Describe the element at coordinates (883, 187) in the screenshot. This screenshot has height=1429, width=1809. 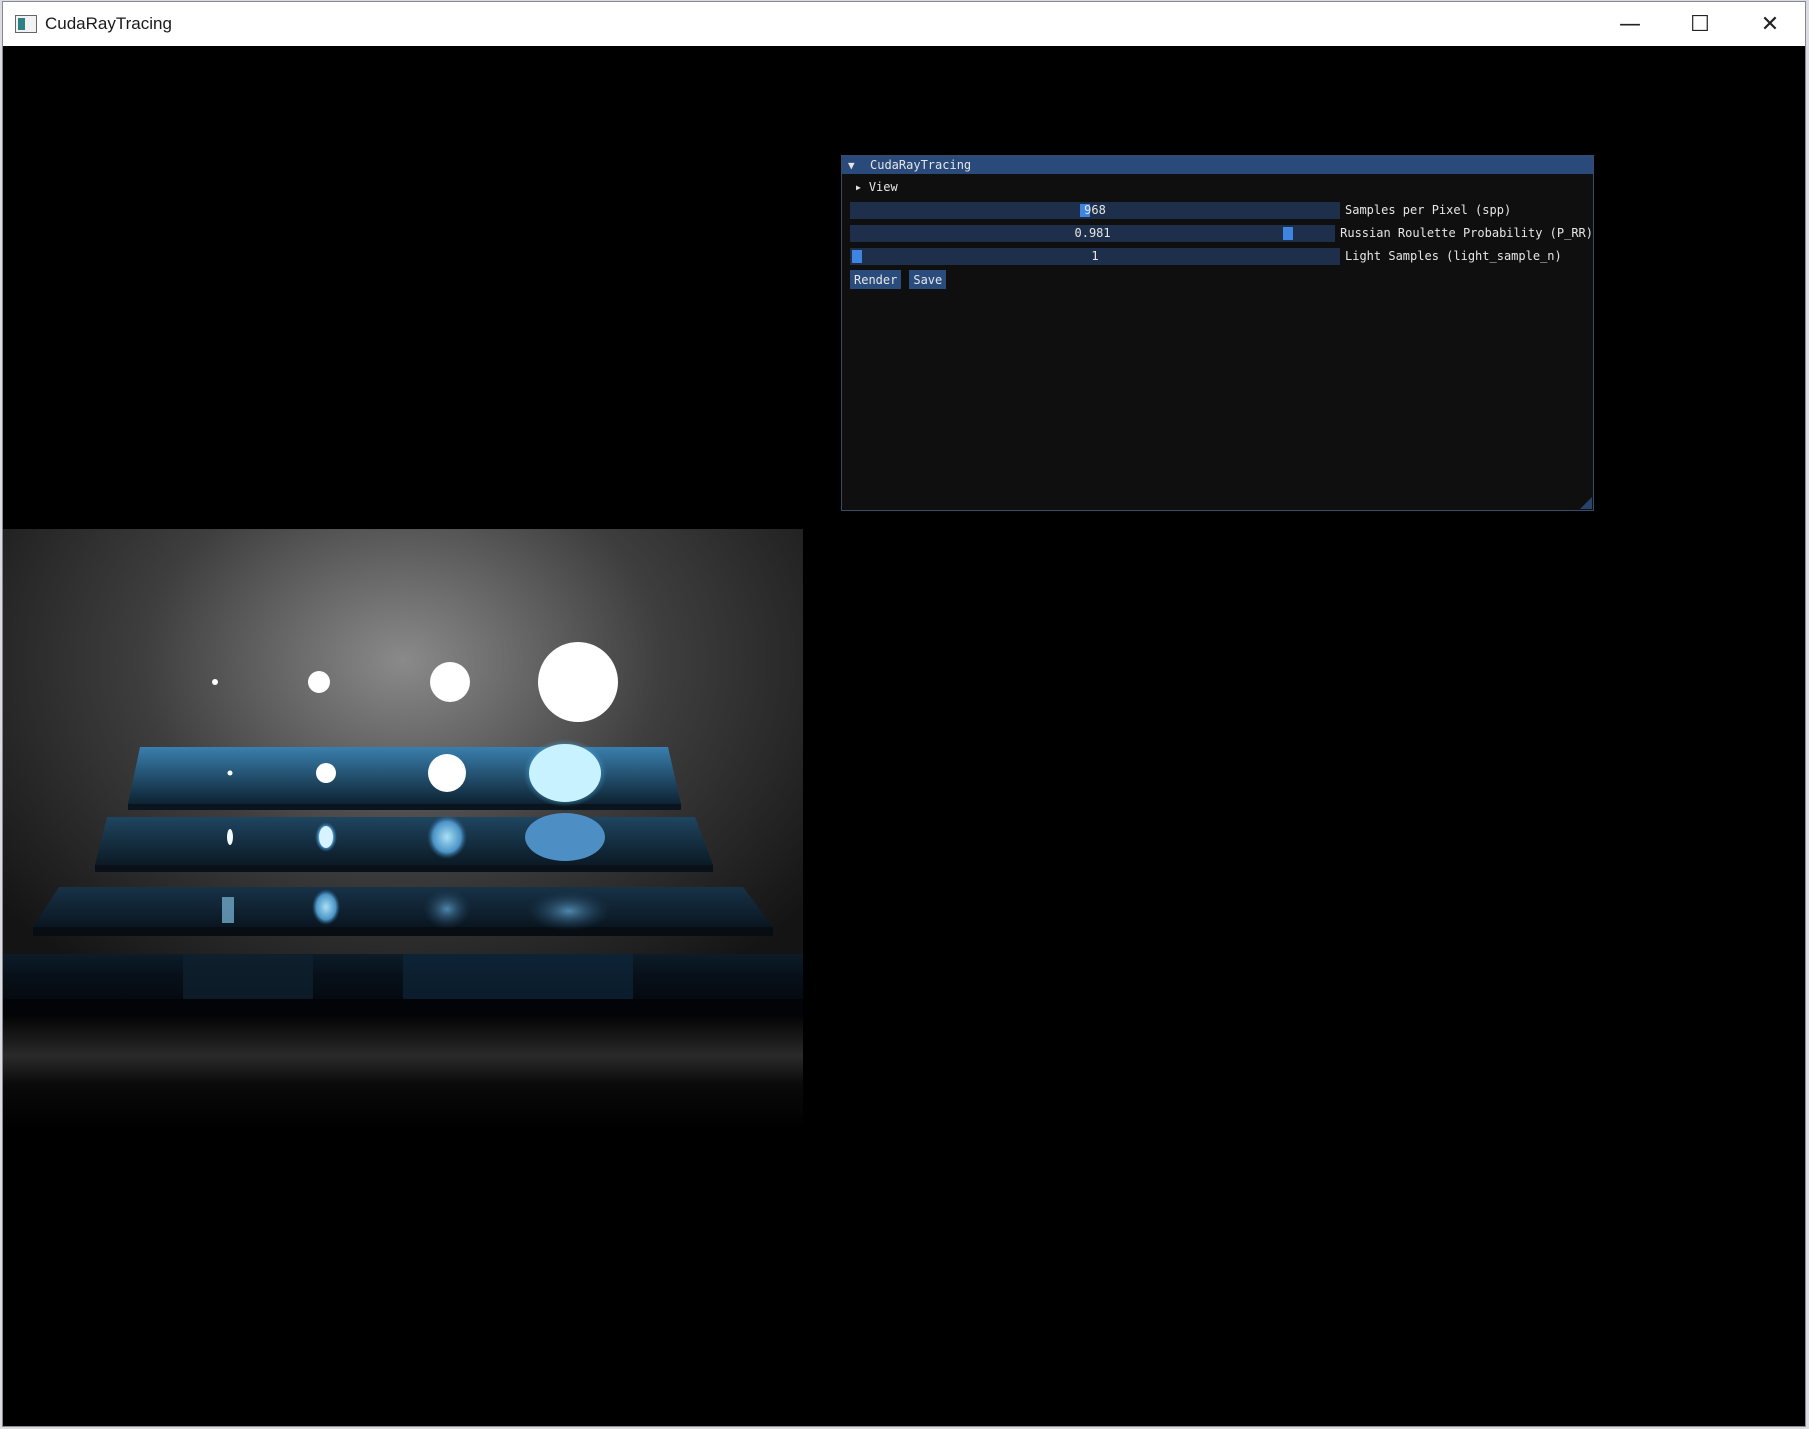
I see `view-label: View` at that location.